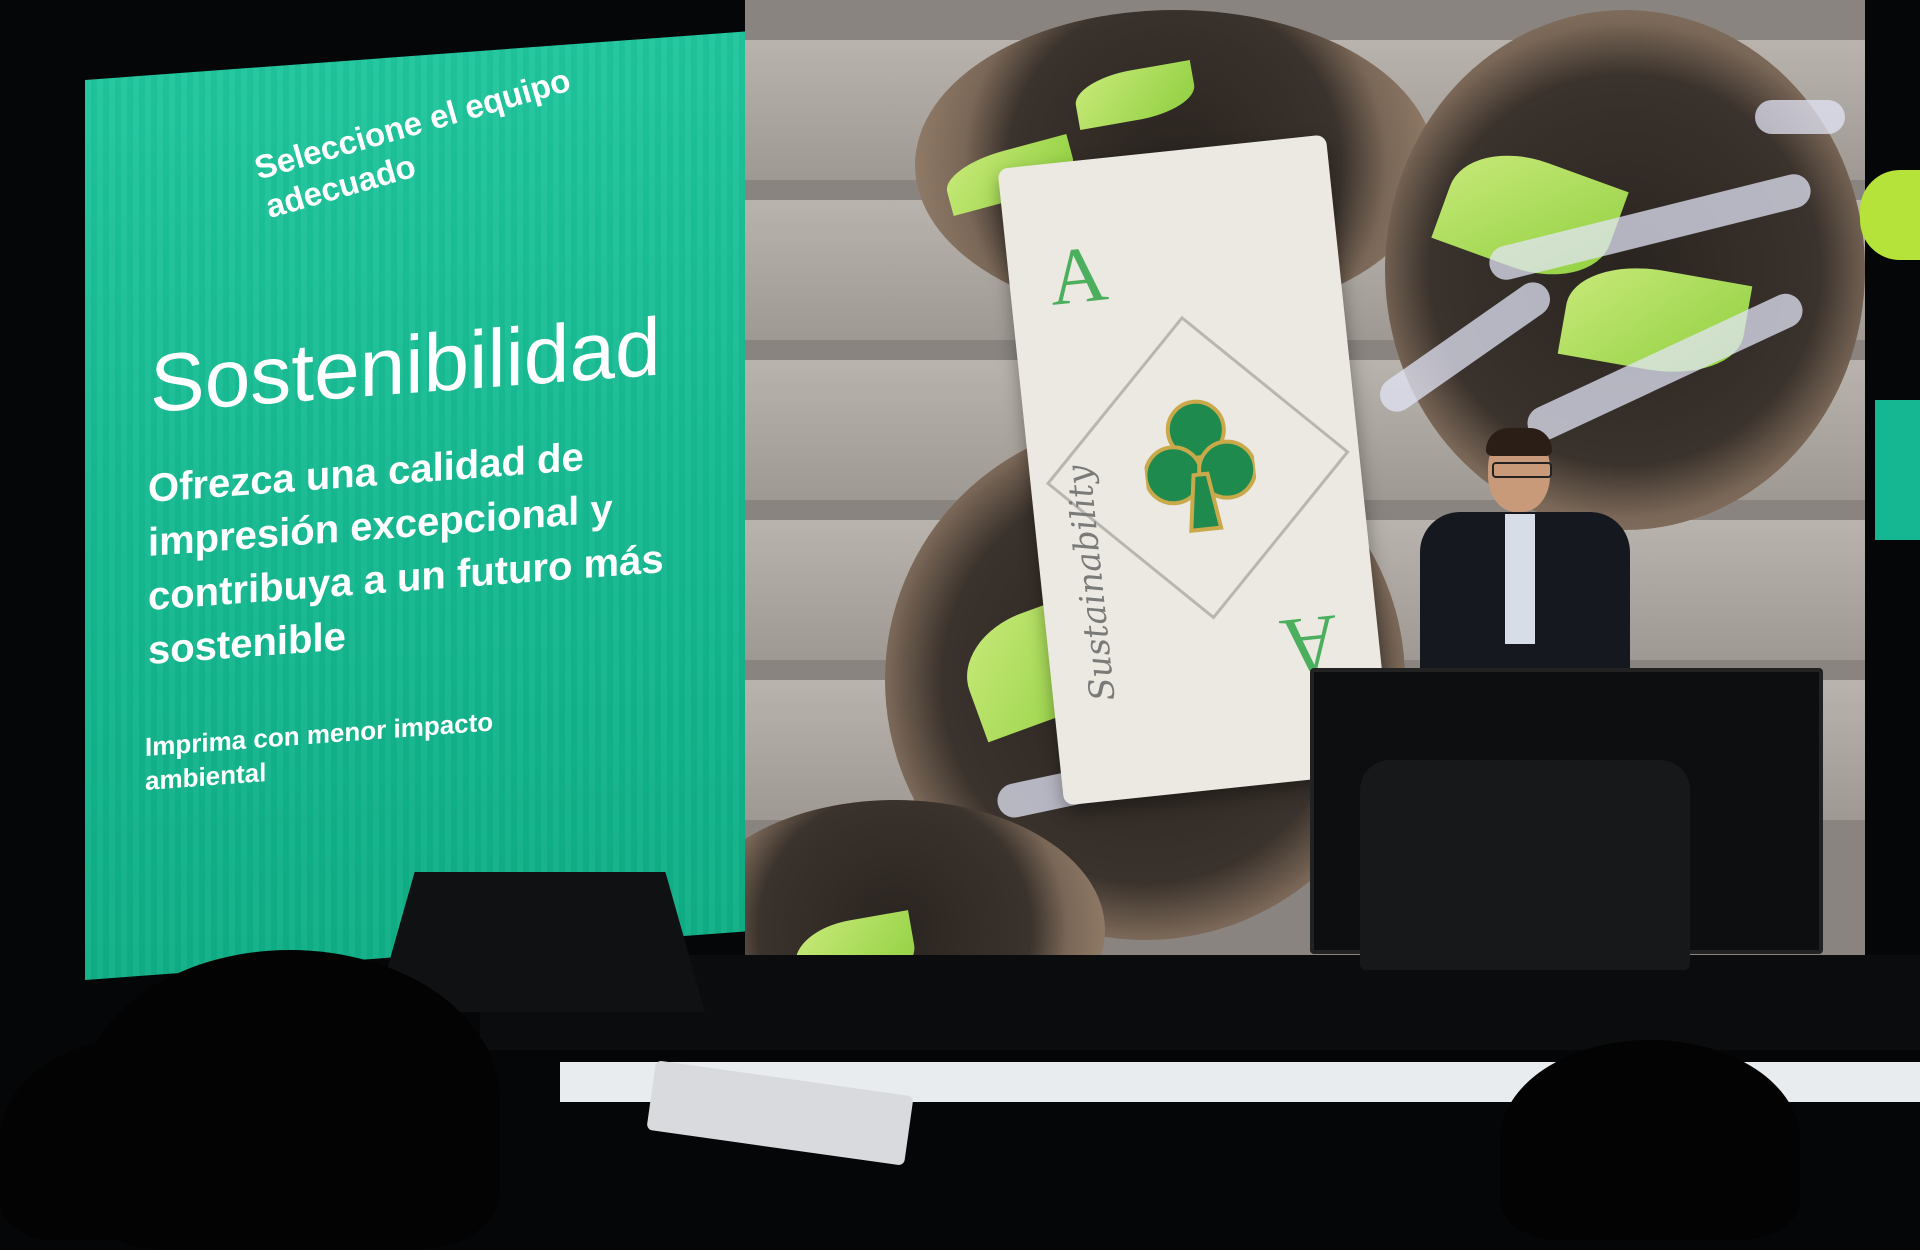  I want to click on presenter-shirt, so click(1520, 579).